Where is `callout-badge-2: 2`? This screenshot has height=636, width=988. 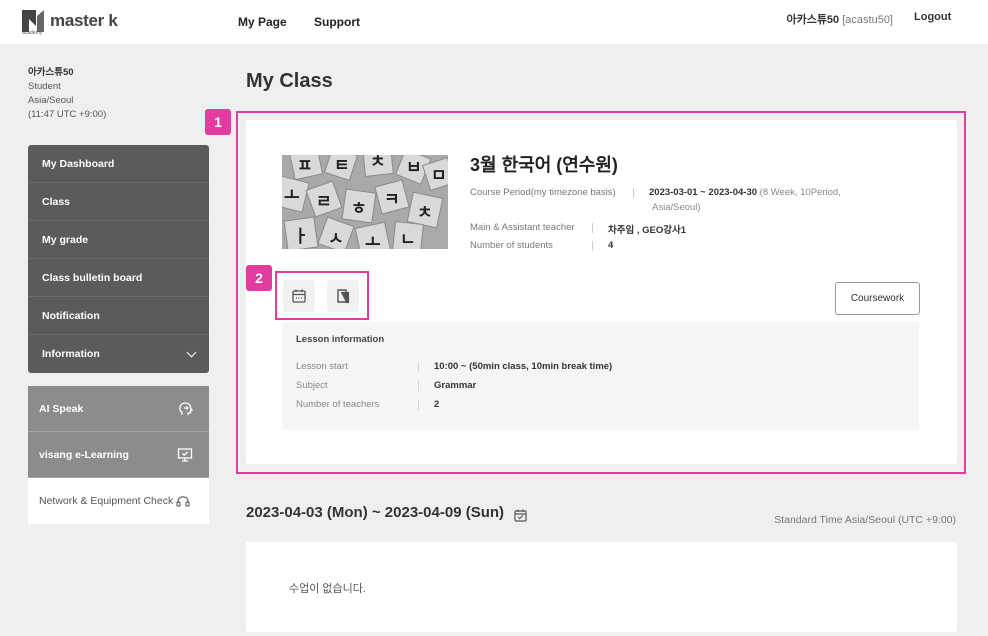 callout-badge-2: 2 is located at coordinates (259, 278).